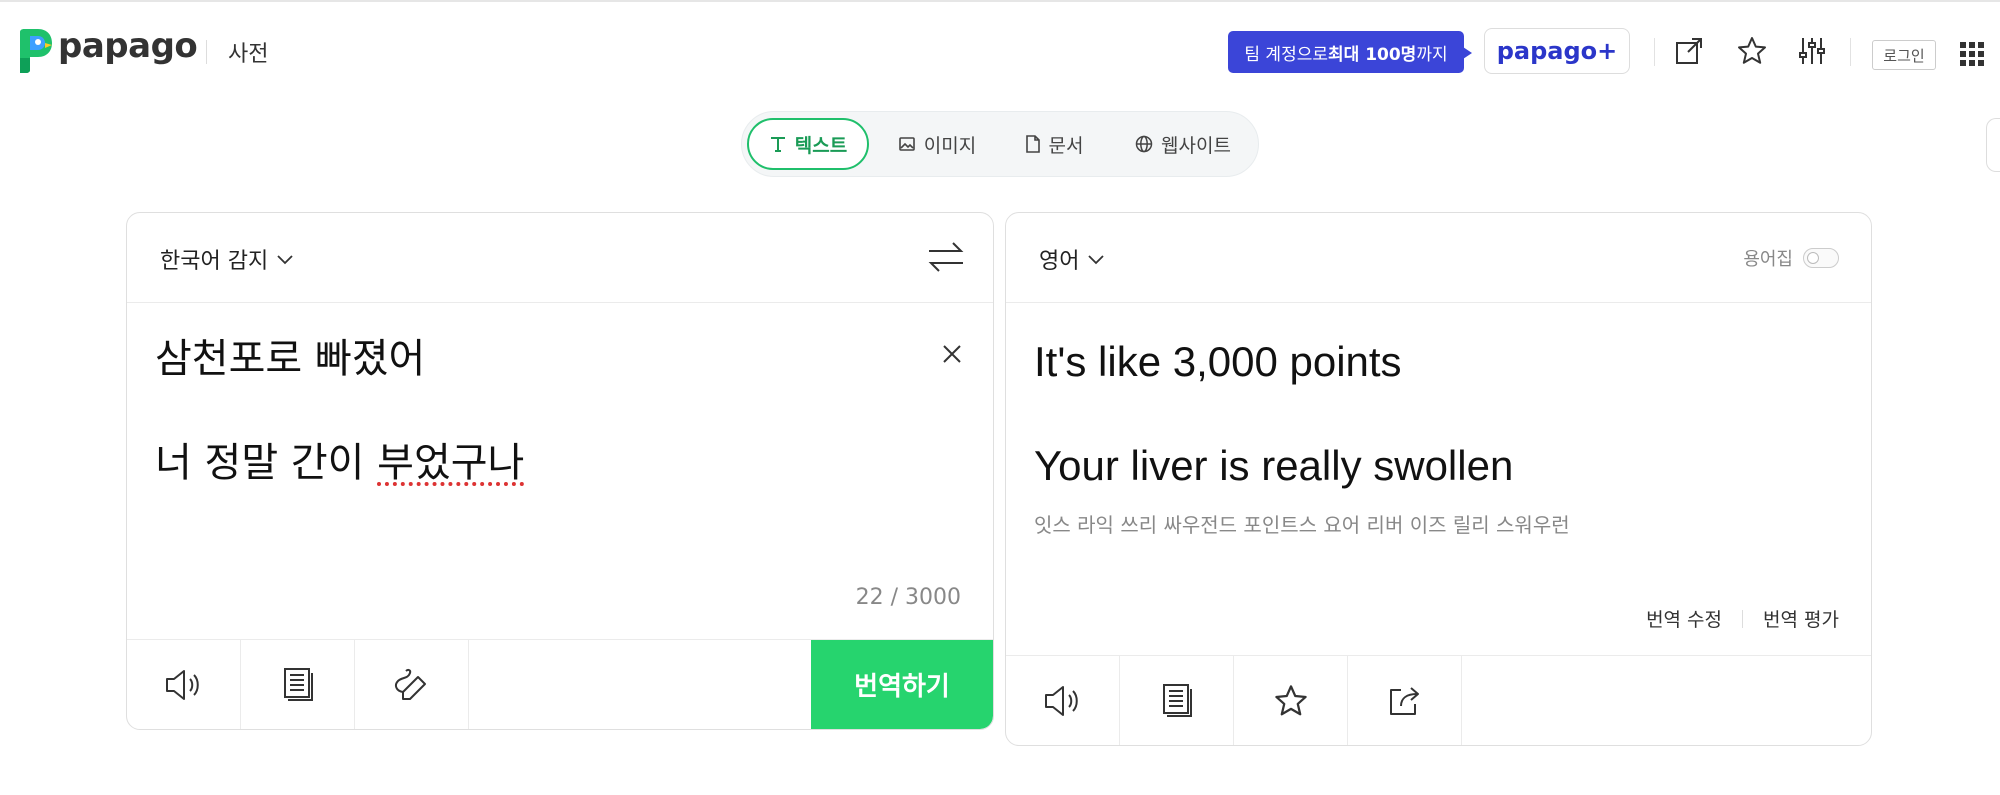  Describe the element at coordinates (1821, 258) in the screenshot. I see `glossary-toggle` at that location.